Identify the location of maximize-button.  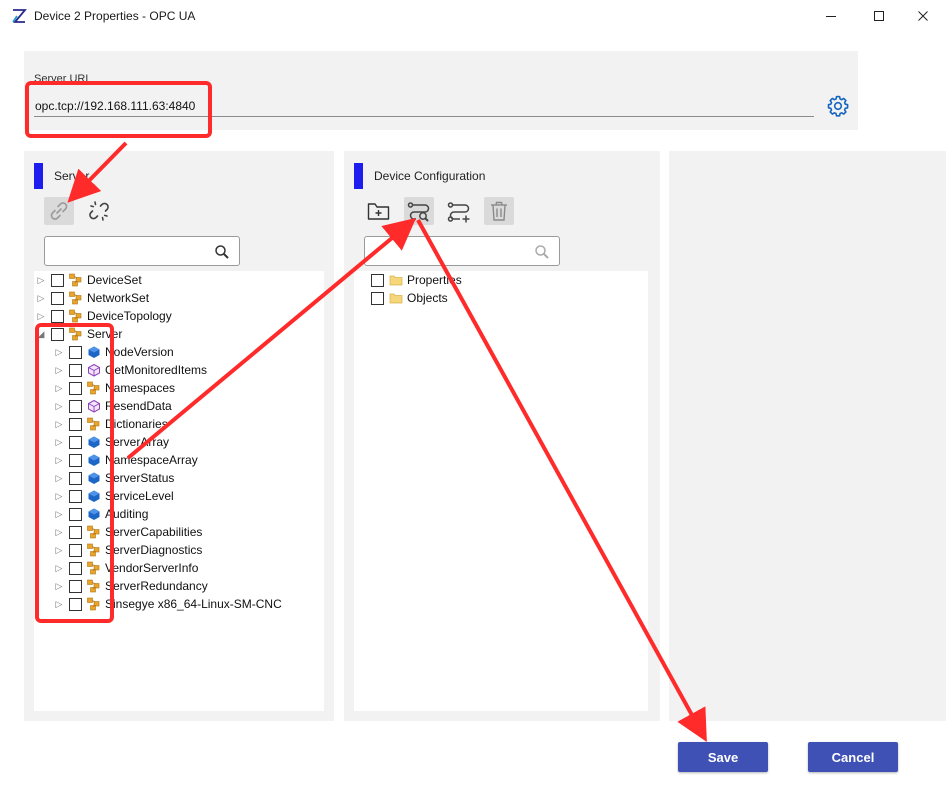
(879, 16).